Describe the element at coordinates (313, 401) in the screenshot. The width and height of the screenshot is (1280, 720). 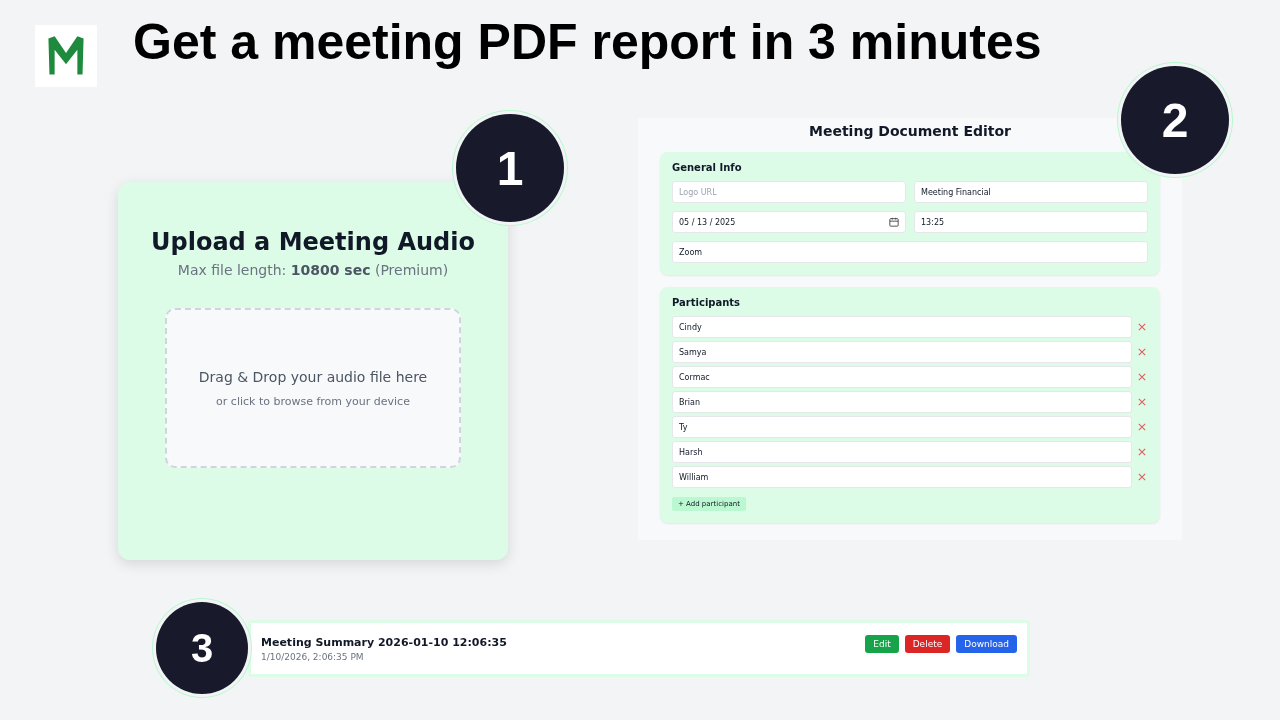
I see `drop-zone-hint: or click to browse from your device` at that location.